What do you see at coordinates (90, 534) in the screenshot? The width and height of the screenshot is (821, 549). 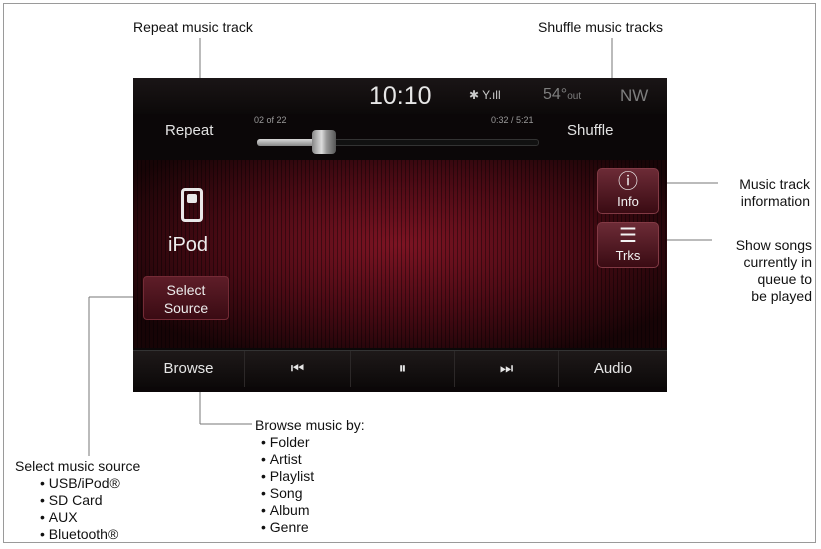 I see `list-item: Bluetooth®` at bounding box center [90, 534].